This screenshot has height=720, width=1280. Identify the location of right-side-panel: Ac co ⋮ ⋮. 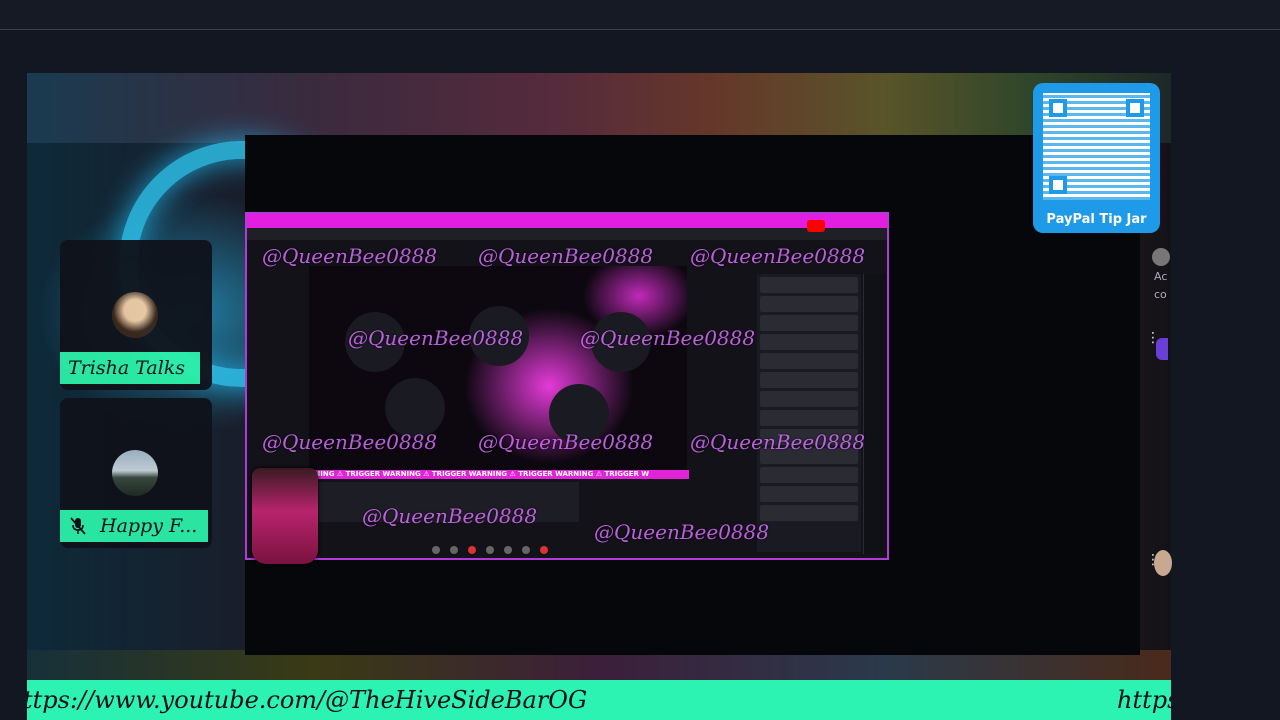
(1159, 420).